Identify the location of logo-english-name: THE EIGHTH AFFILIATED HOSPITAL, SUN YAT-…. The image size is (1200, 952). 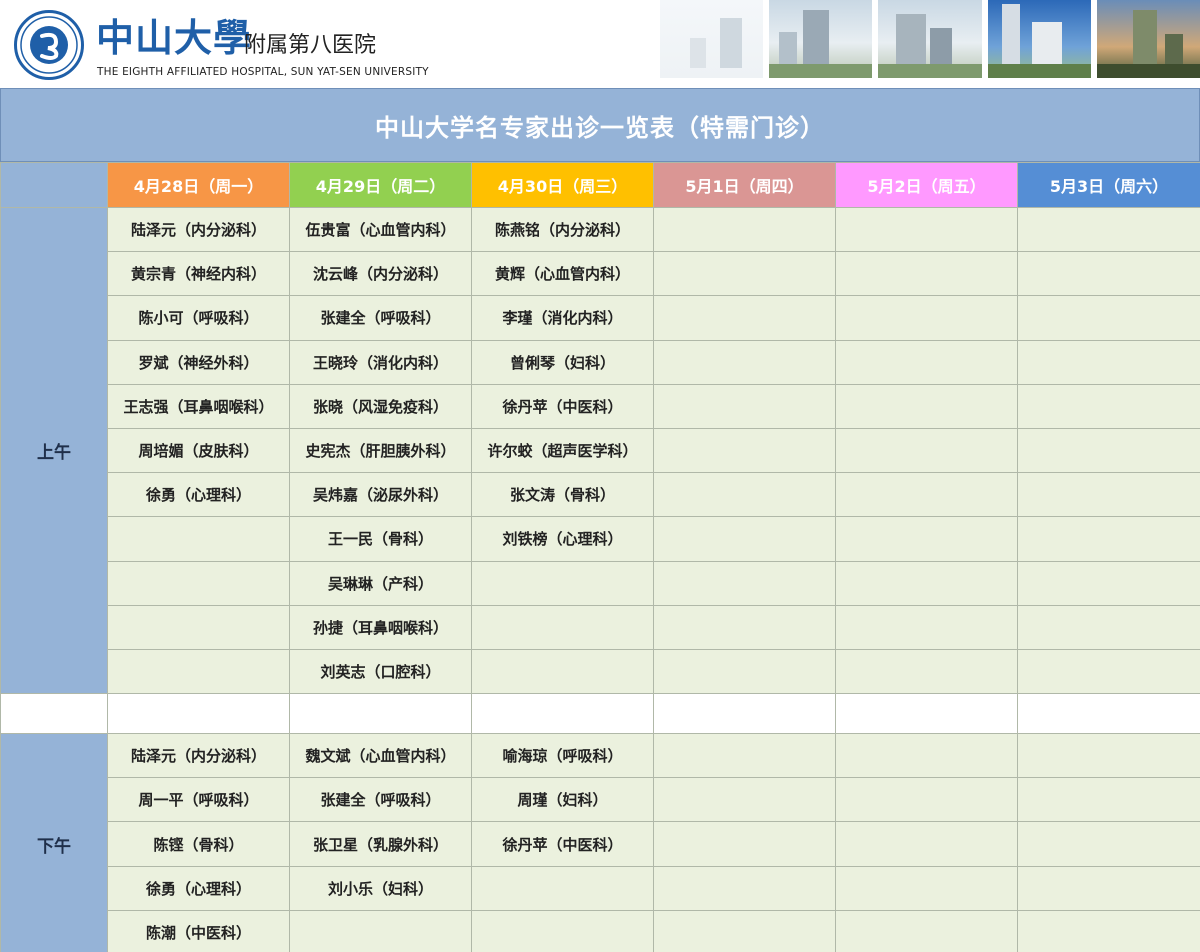
(263, 72).